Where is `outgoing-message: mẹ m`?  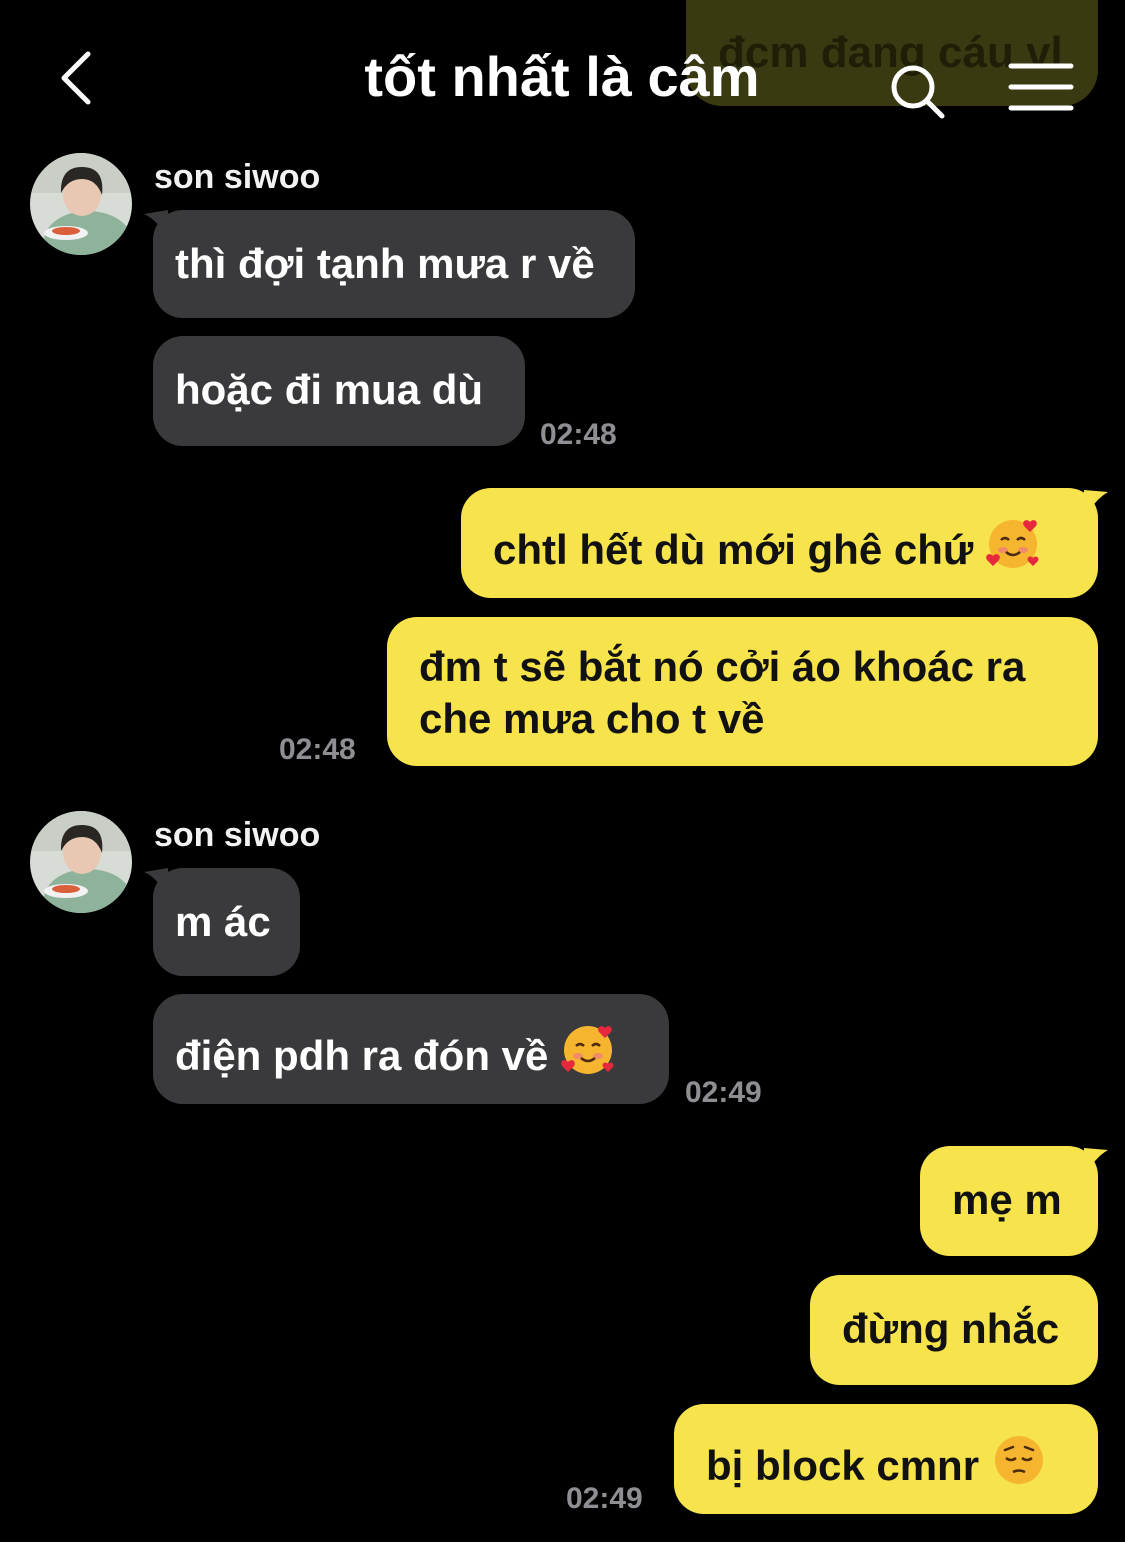
outgoing-message: mẹ m is located at coordinates (1009, 1201).